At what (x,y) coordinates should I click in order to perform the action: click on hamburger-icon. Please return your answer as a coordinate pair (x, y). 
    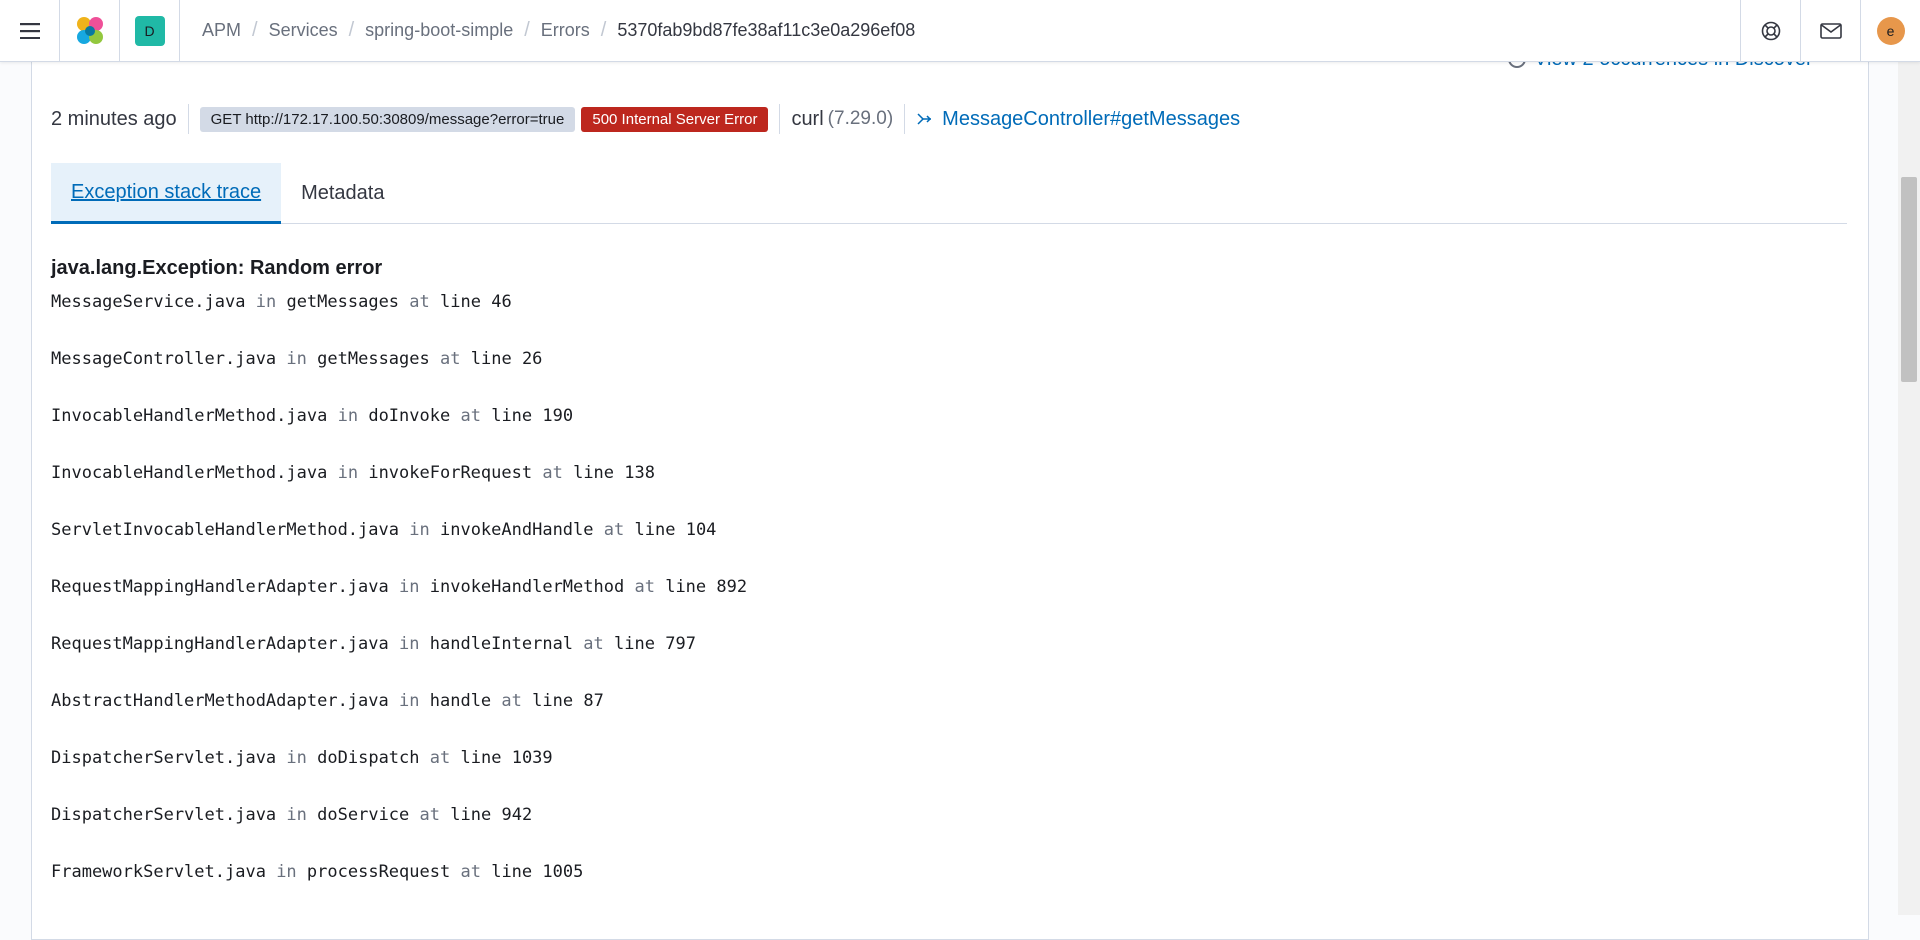
    Looking at the image, I should click on (29, 30).